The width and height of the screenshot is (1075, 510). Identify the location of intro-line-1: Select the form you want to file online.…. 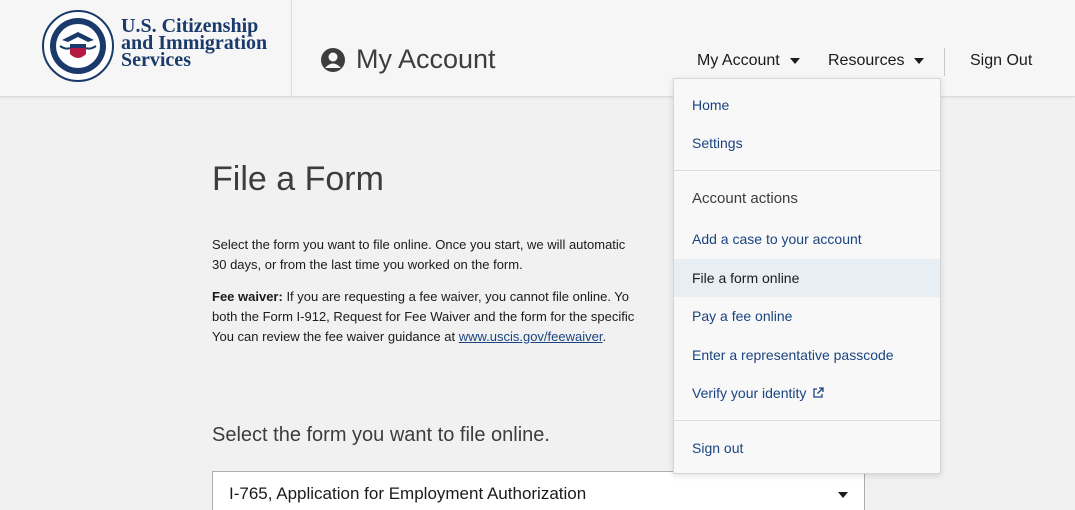
(419, 244).